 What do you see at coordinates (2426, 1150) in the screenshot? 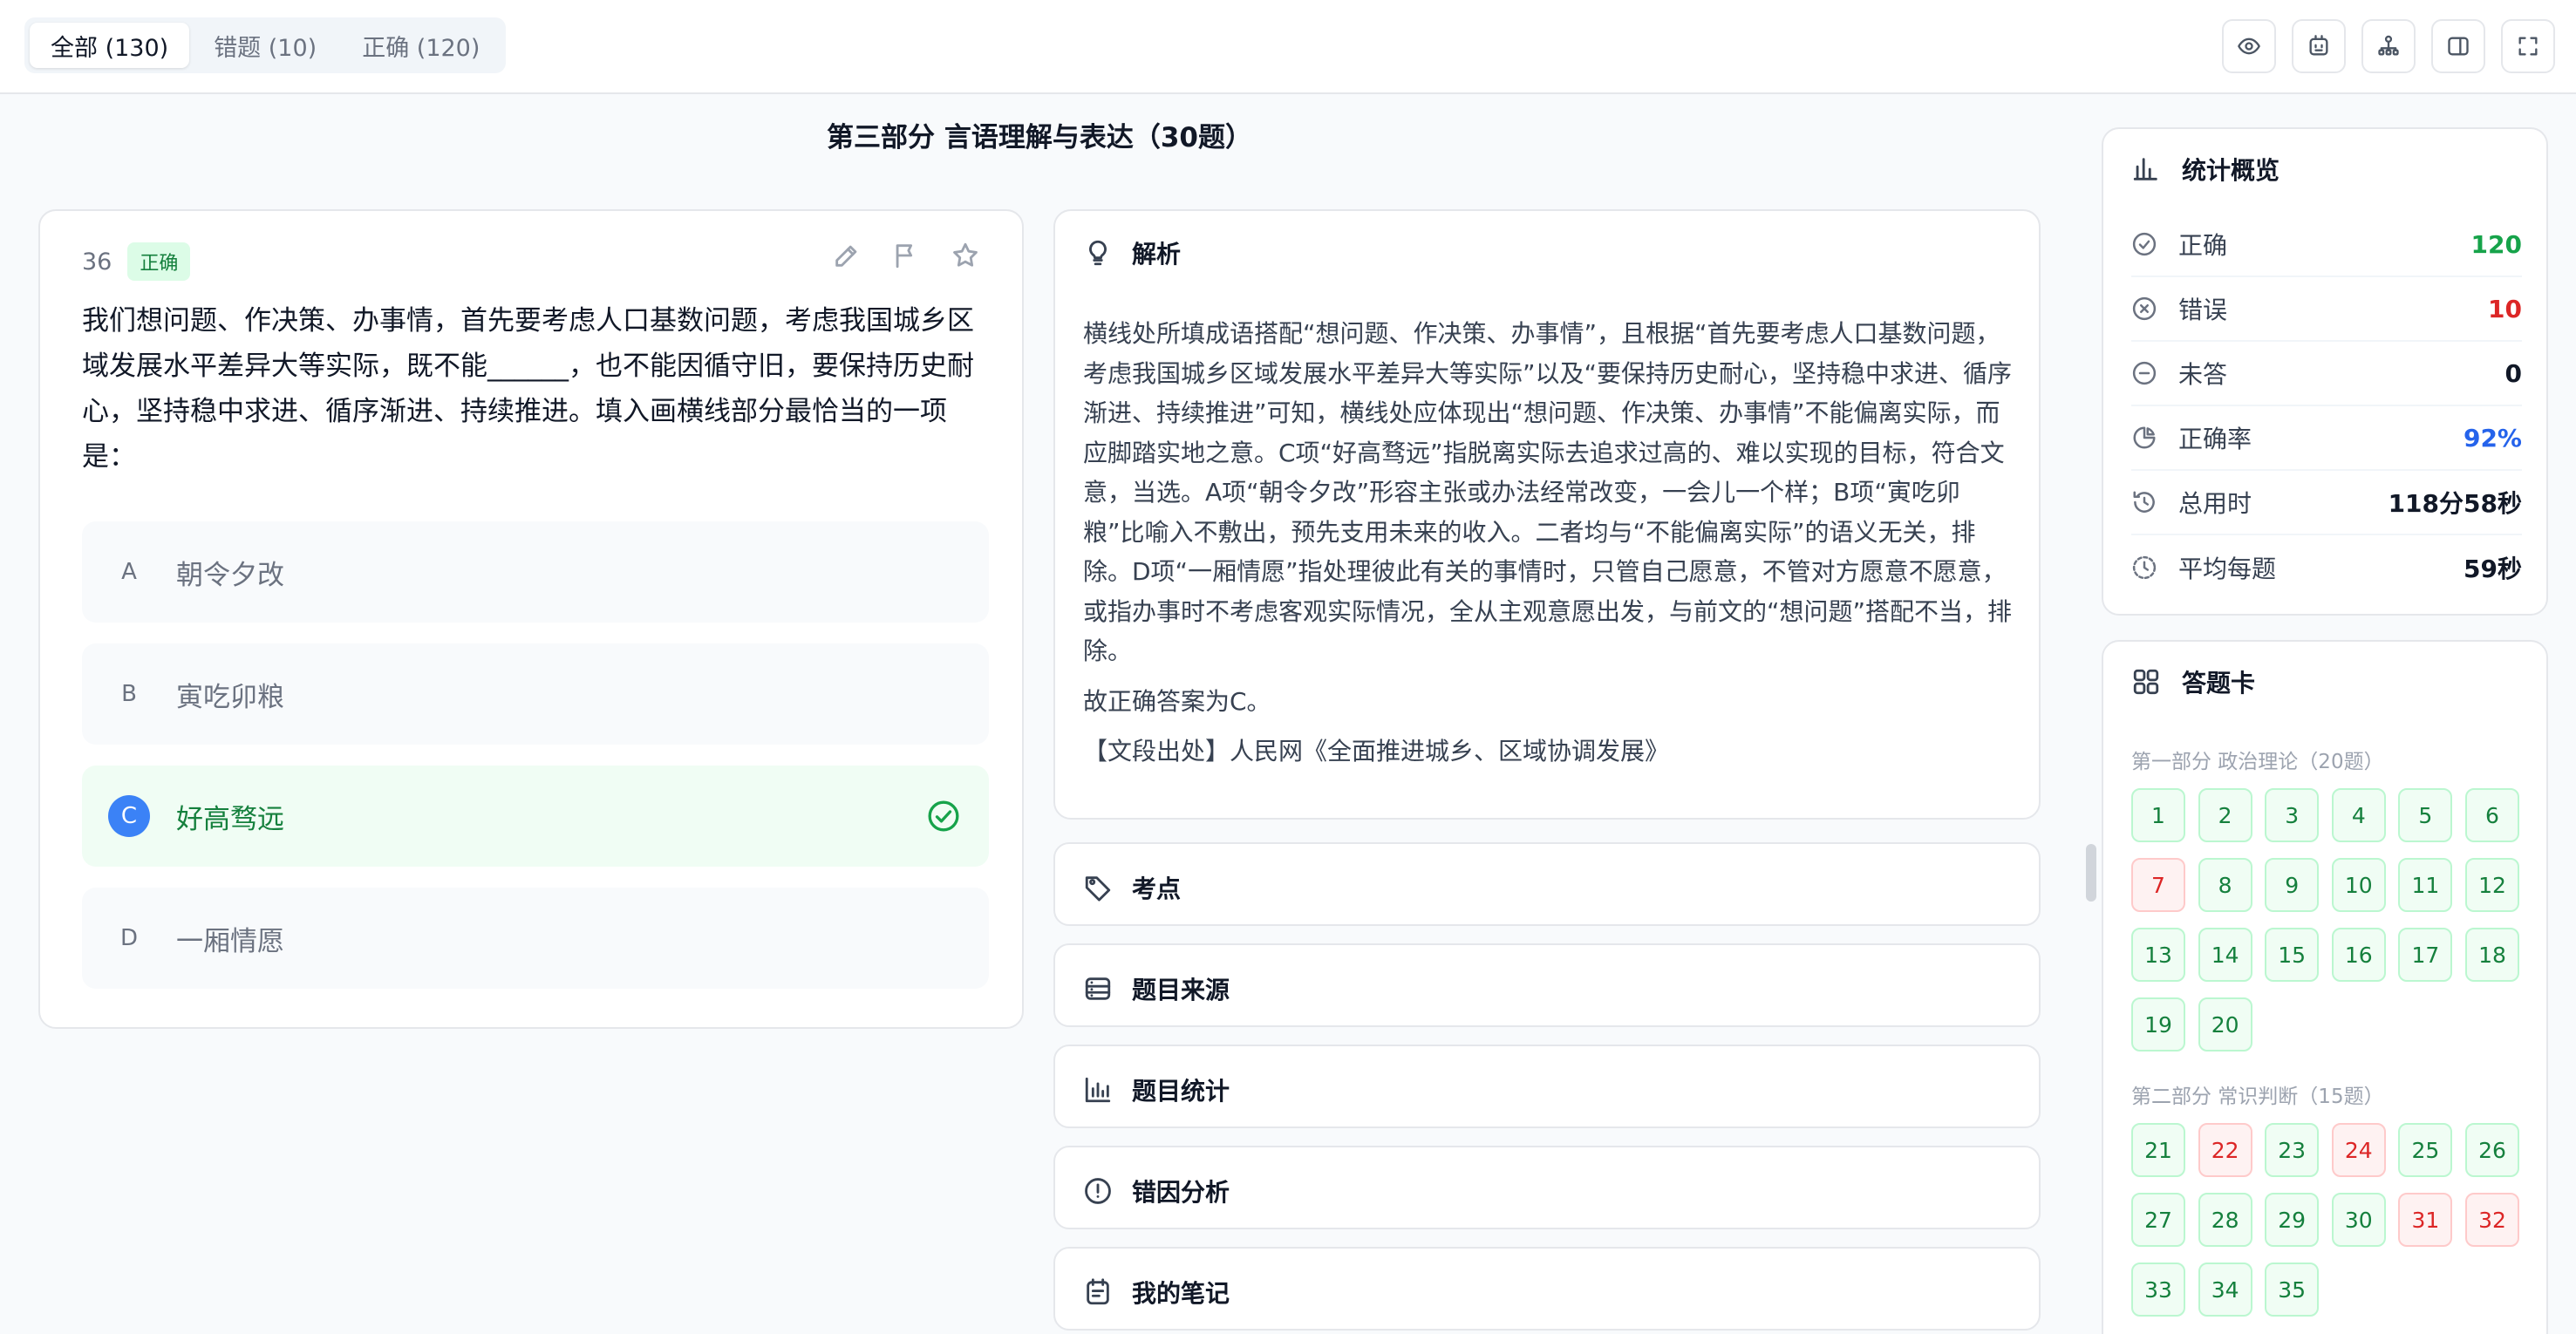
I see `answer-cell-25: 25` at bounding box center [2426, 1150].